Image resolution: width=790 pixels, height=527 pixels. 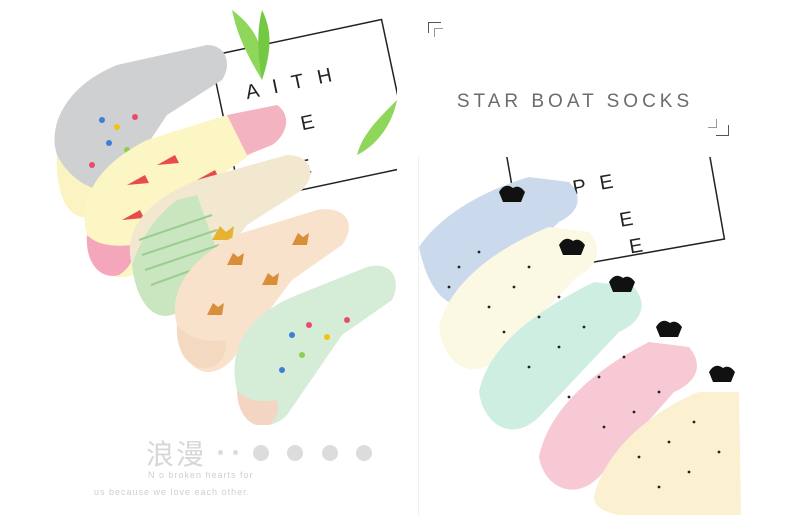 I want to click on corner-bracket-bottom-right, so click(x=722, y=130).